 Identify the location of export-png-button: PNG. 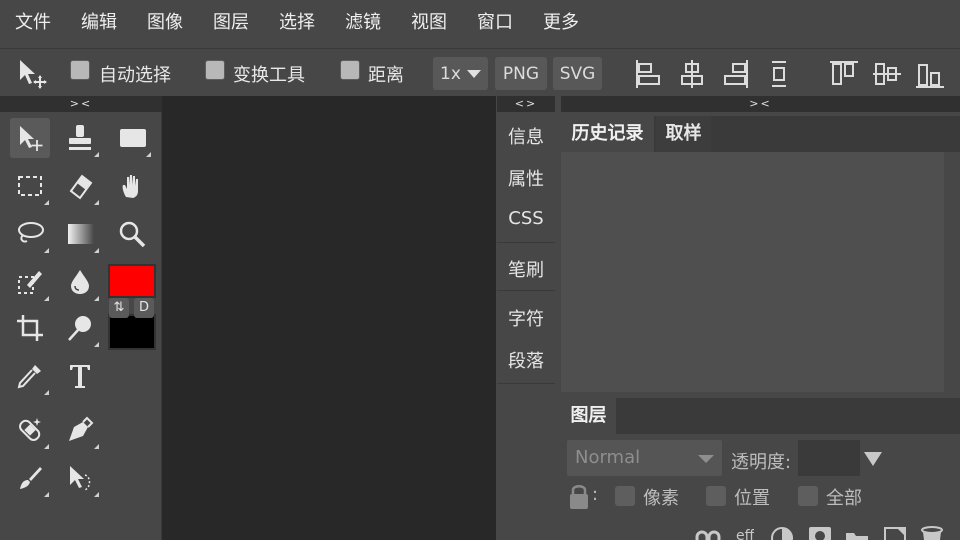
(521, 73).